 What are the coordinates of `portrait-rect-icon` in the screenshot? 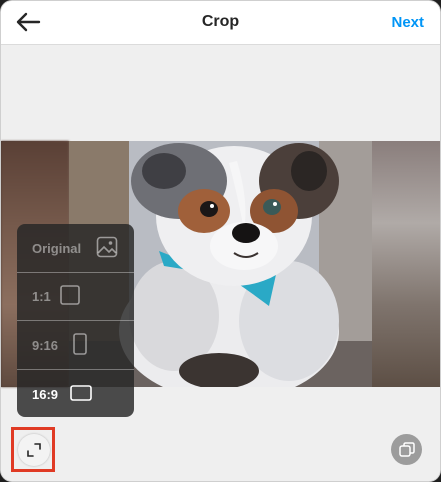 It's located at (80, 344).